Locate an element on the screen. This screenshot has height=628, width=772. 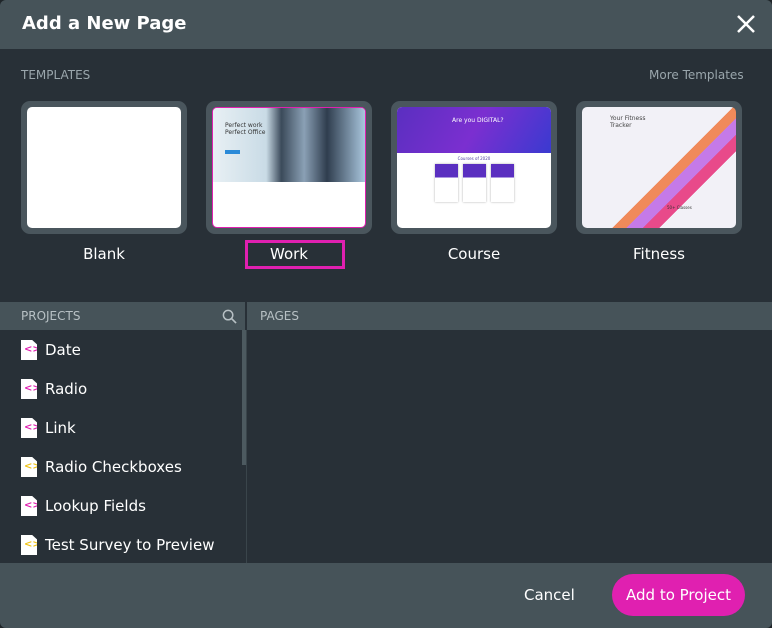
more-templates-link: More Templates is located at coordinates (696, 75).